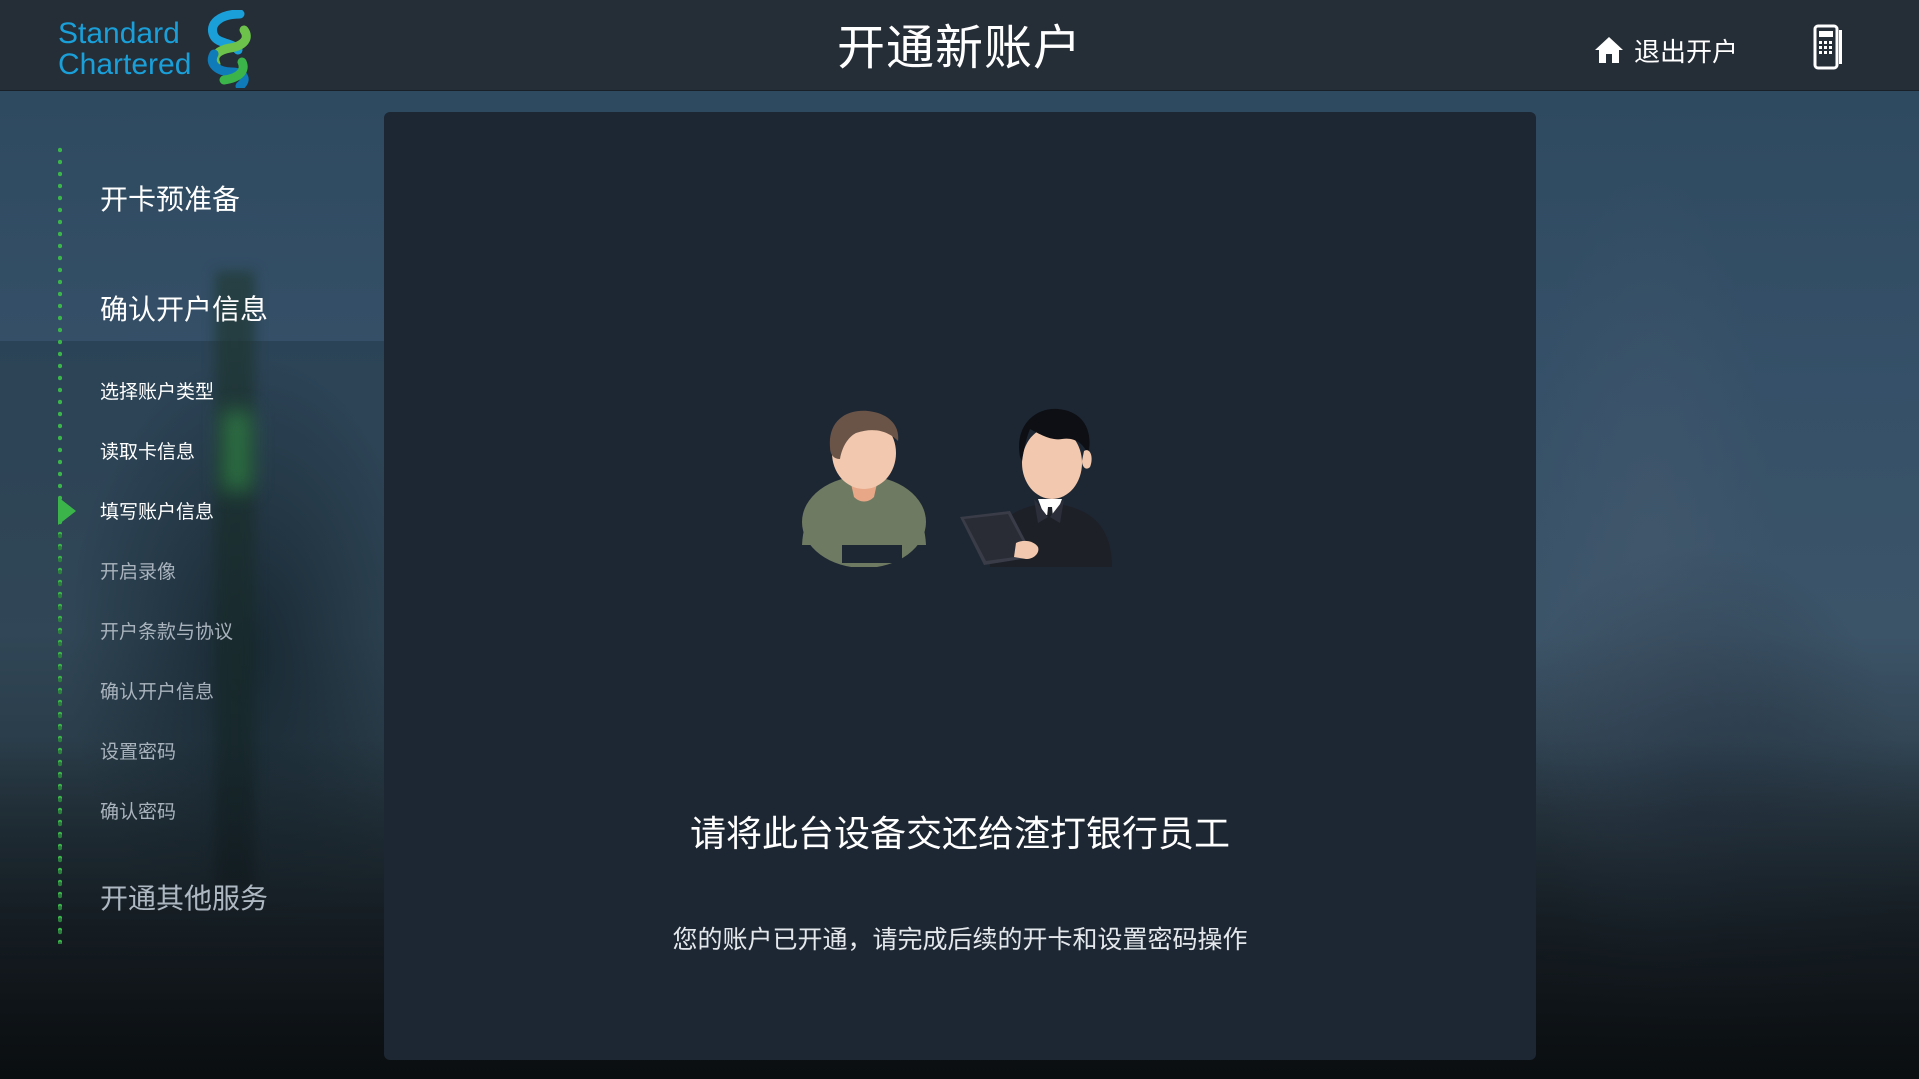 The width and height of the screenshot is (1919, 1079). Describe the element at coordinates (157, 392) in the screenshot. I see `step-select-account-type: 选择账户类型` at that location.